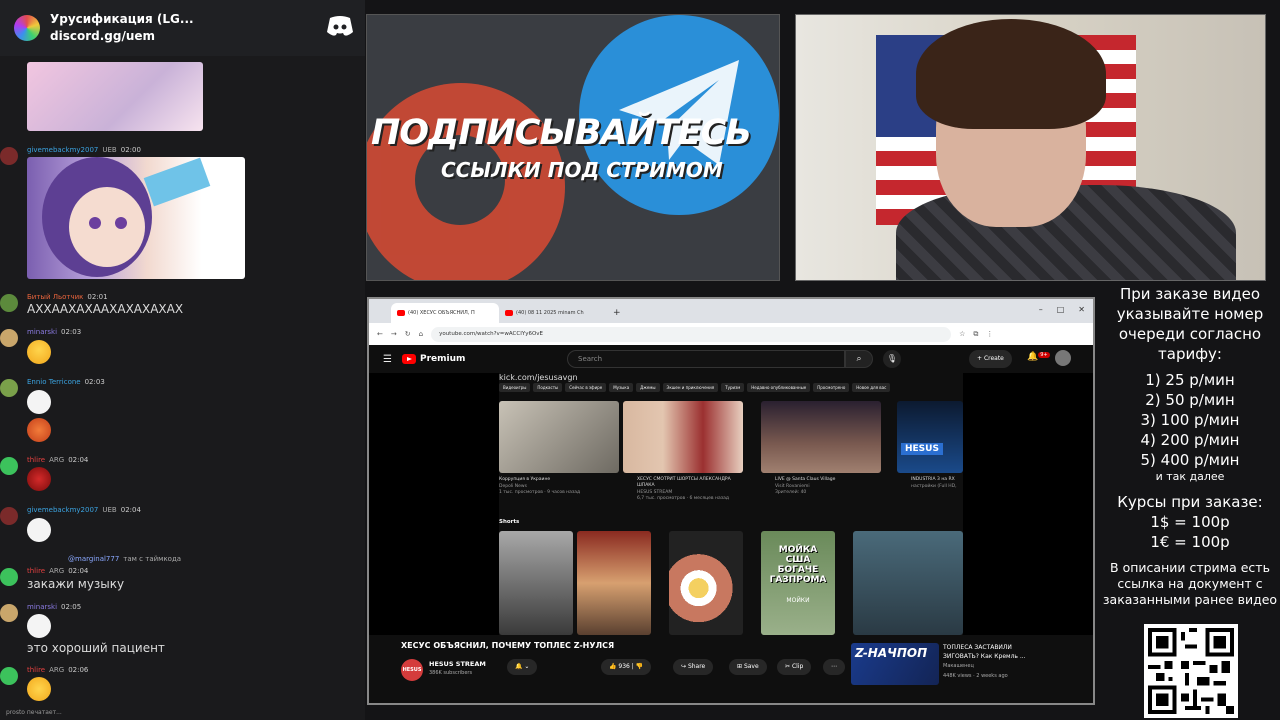 Image resolution: width=1280 pixels, height=720 pixels. I want to click on related-video-meta: 448K views · 2 weeks ago, so click(975, 676).